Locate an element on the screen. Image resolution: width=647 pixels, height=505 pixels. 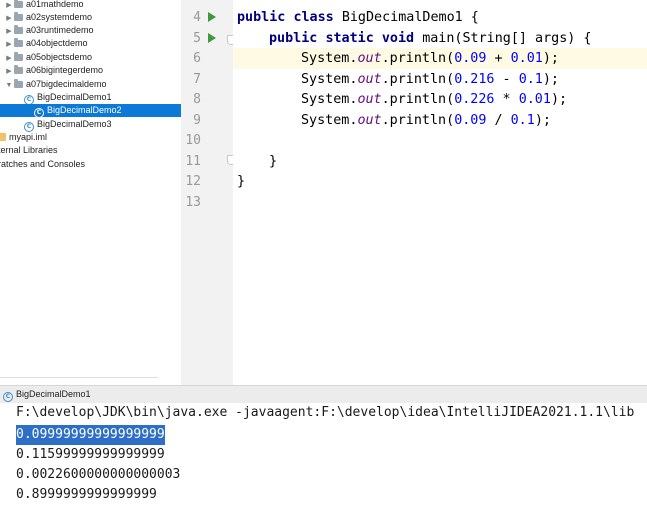
tree-item-label: BigDecimalDemo2 is located at coordinates (84, 110).